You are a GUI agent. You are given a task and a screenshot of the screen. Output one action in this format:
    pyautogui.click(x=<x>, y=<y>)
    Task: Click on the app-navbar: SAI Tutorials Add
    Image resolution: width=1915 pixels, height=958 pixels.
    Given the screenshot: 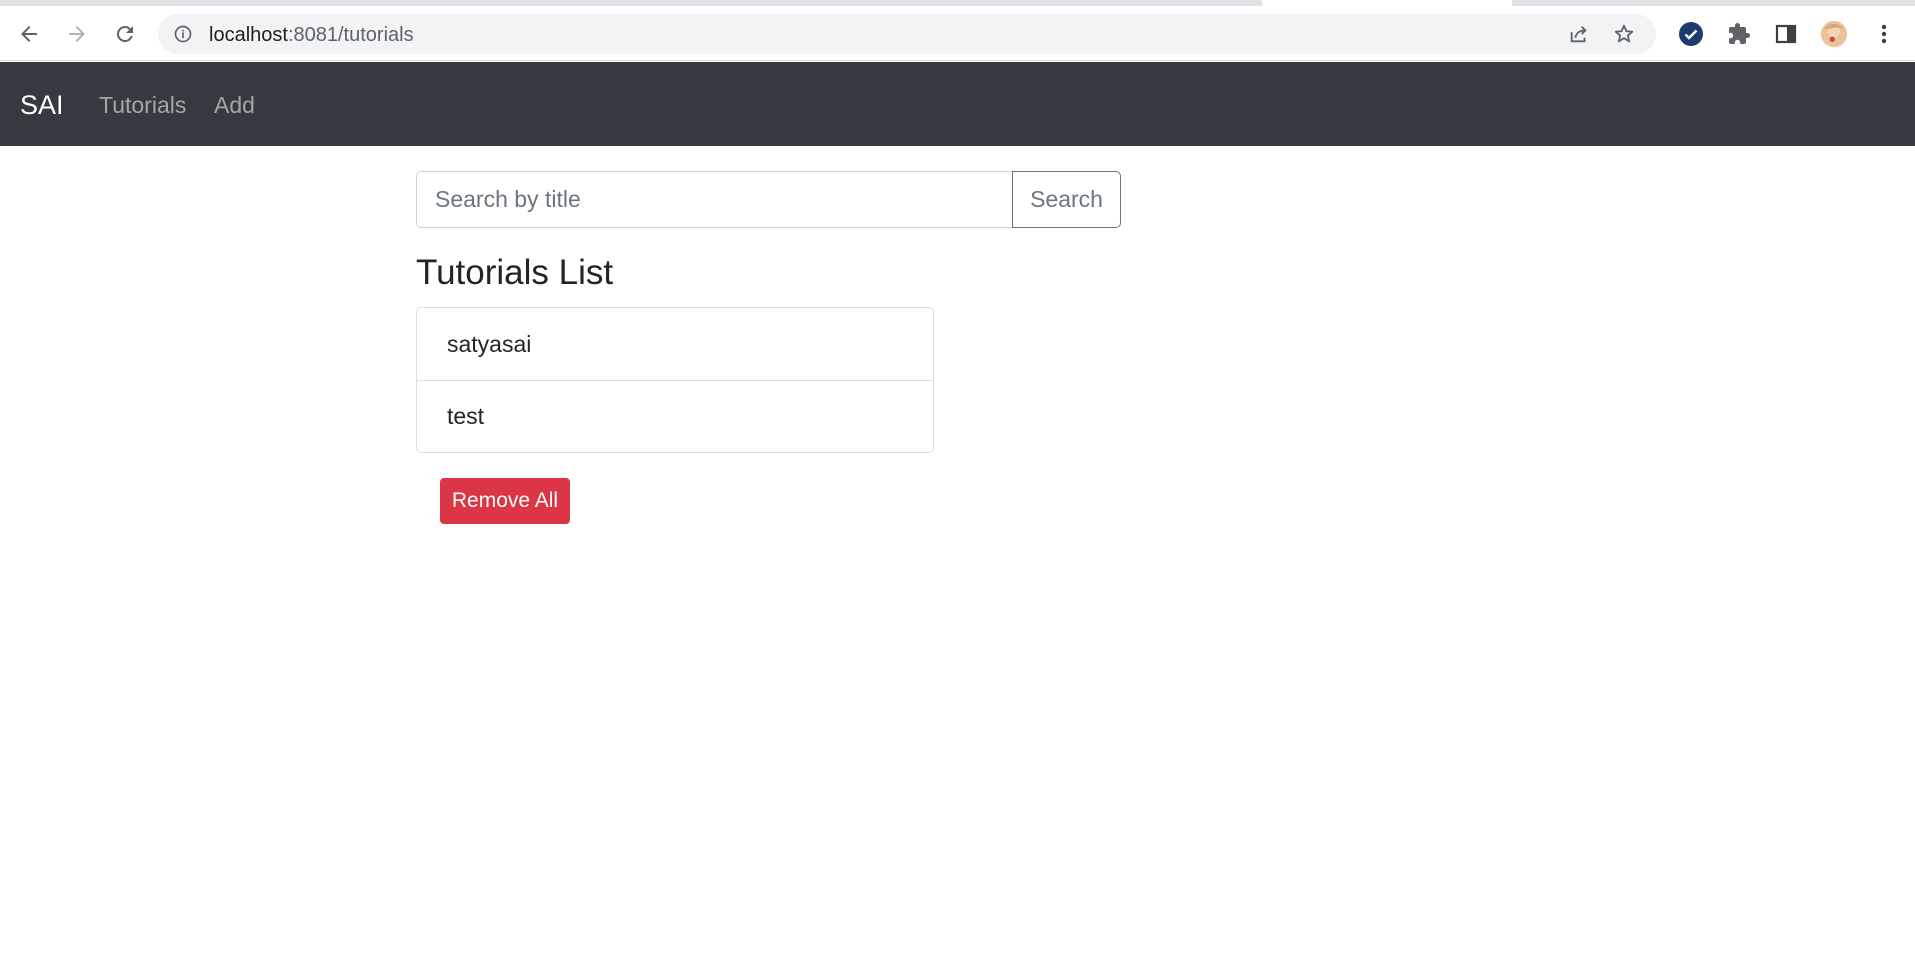 What is the action you would take?
    pyautogui.click(x=957, y=104)
    